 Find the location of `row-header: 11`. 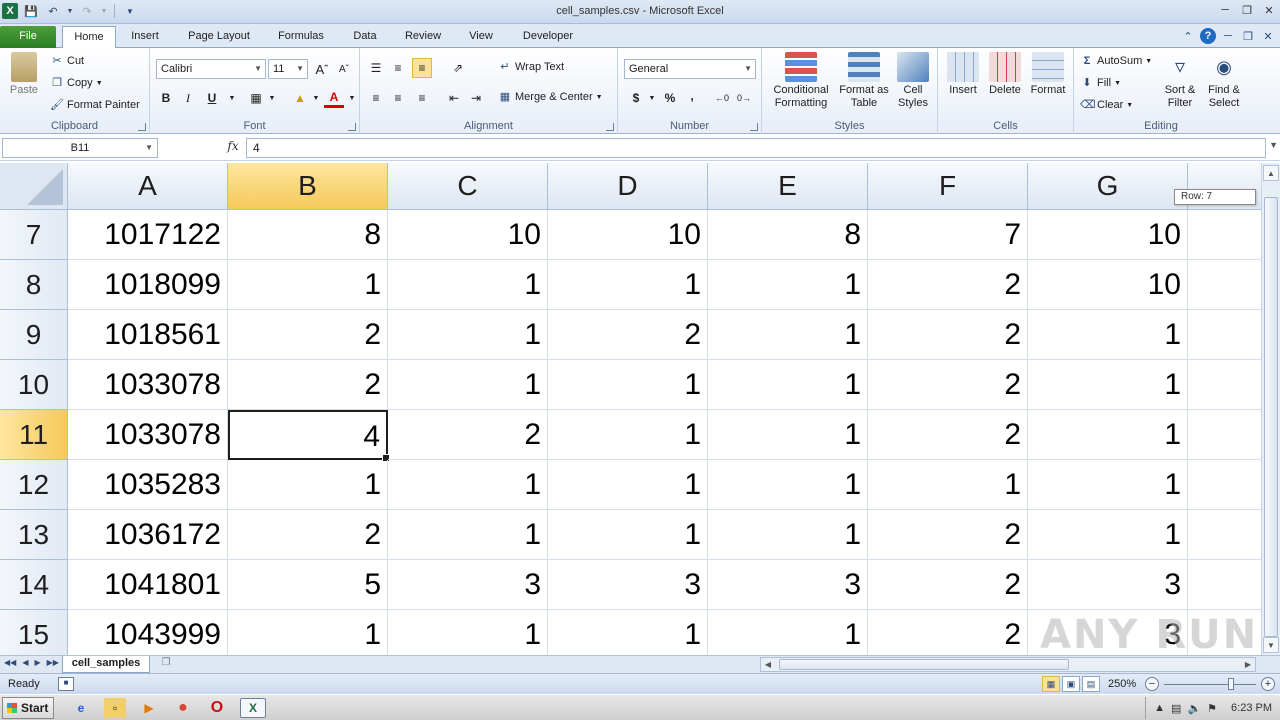

row-header: 11 is located at coordinates (34, 435).